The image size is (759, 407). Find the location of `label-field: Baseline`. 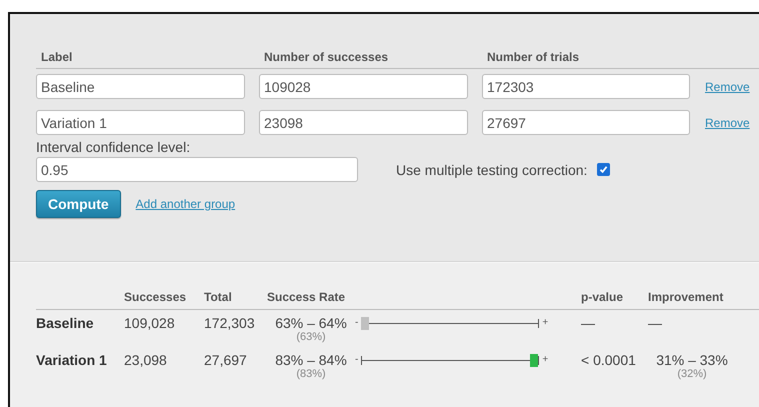

label-field: Baseline is located at coordinates (140, 86).